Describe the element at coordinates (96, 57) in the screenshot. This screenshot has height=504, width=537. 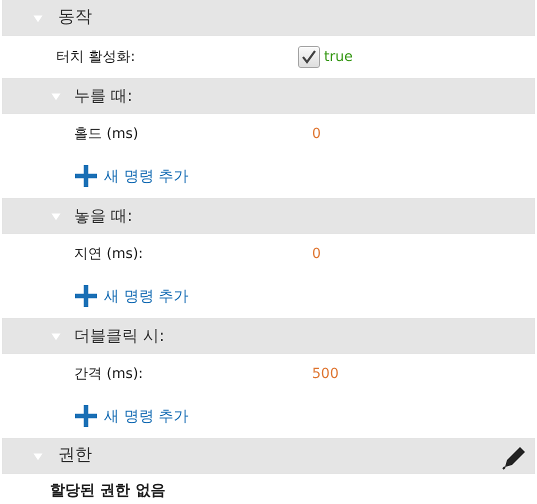
I see `field-label: 터치 활성화:` at that location.